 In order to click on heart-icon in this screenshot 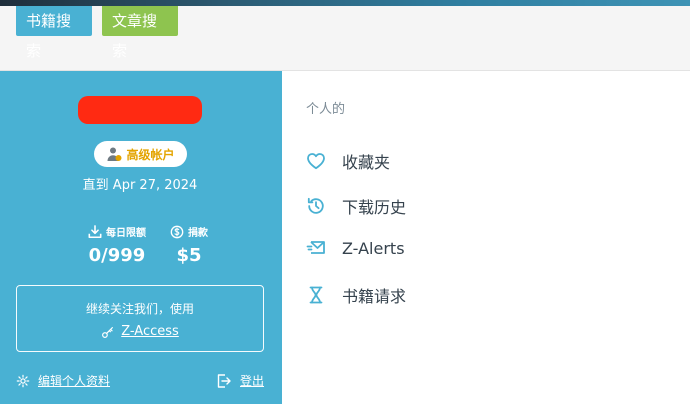, I will do `click(316, 161)`.